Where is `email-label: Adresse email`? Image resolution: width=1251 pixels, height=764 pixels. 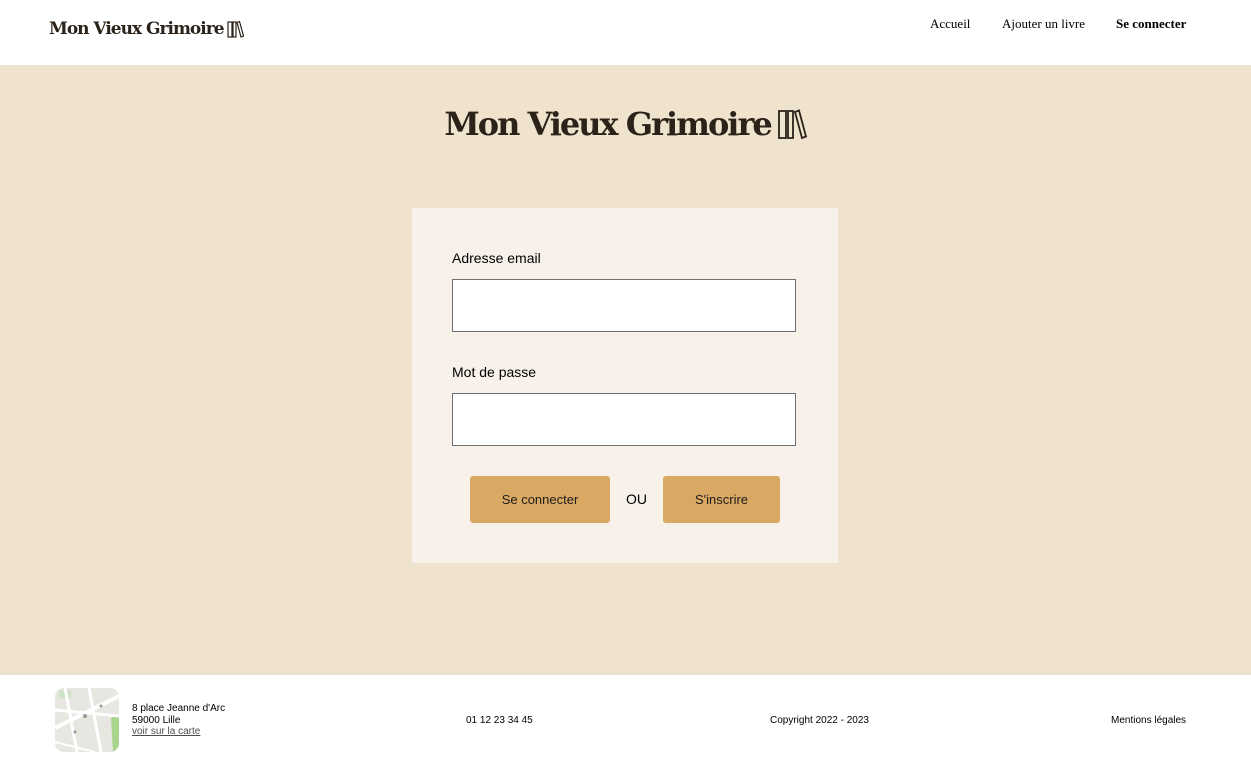
email-label: Adresse email is located at coordinates (496, 258).